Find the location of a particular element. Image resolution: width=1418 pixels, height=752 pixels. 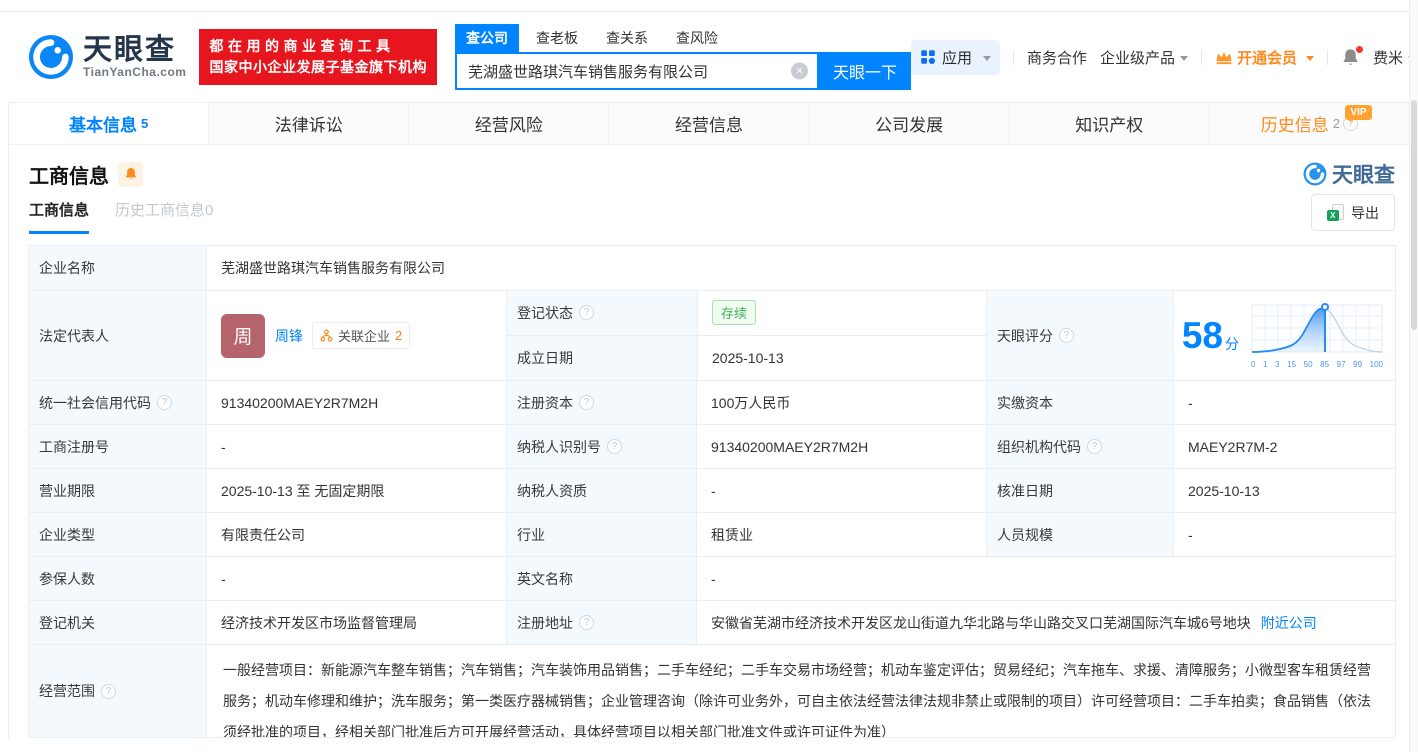

search-tab-company: 查公司 is located at coordinates (486, 38).